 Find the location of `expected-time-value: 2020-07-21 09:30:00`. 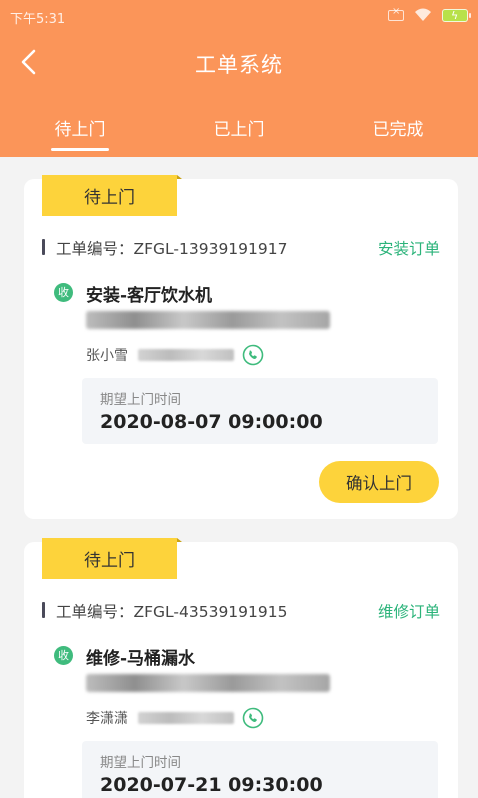

expected-time-value: 2020-07-21 09:30:00 is located at coordinates (211, 785).